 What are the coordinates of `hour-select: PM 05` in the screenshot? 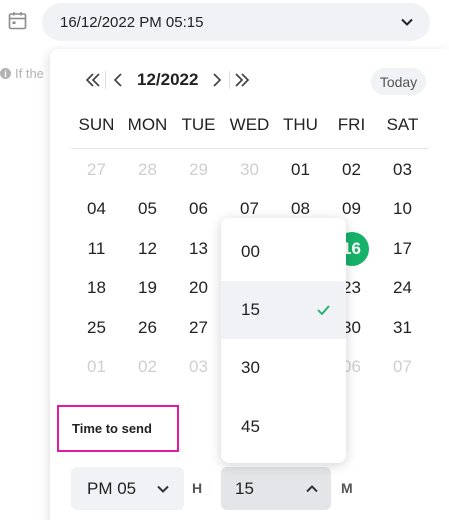 It's located at (127, 488).